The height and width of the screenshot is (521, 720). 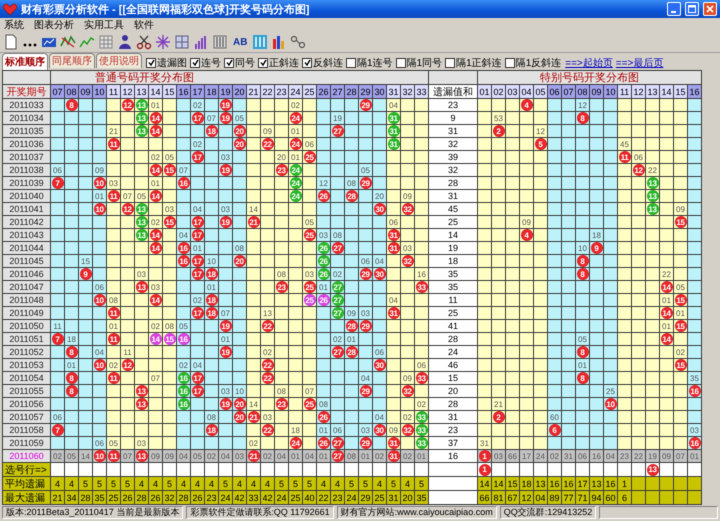 What do you see at coordinates (589, 62) in the screenshot?
I see `page-link: ==>起始页` at bounding box center [589, 62].